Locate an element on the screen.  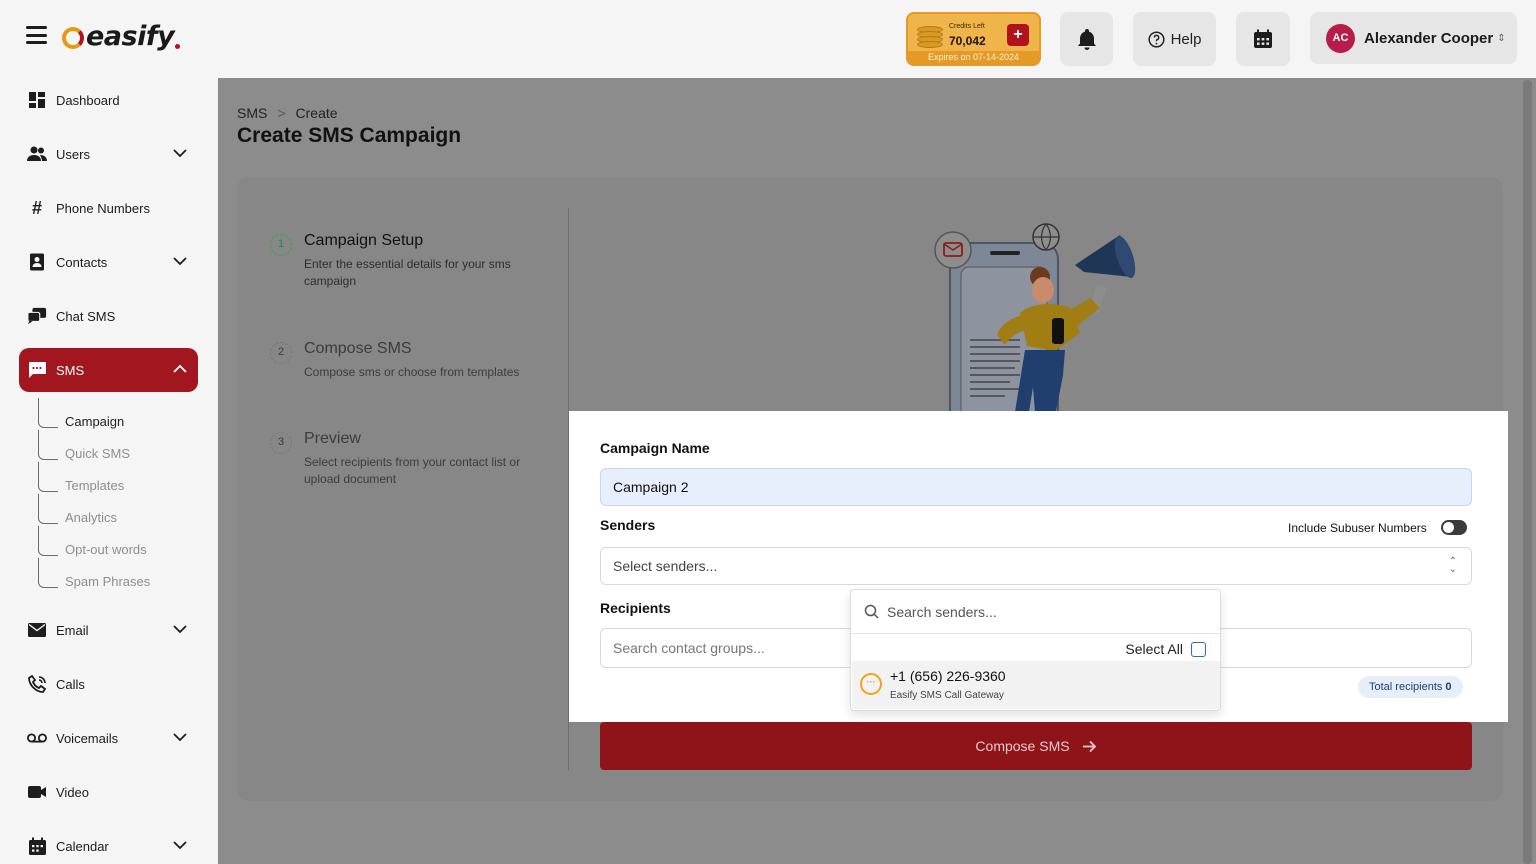
sender-number: +1 (656) 226-9360 is located at coordinates (948, 676).